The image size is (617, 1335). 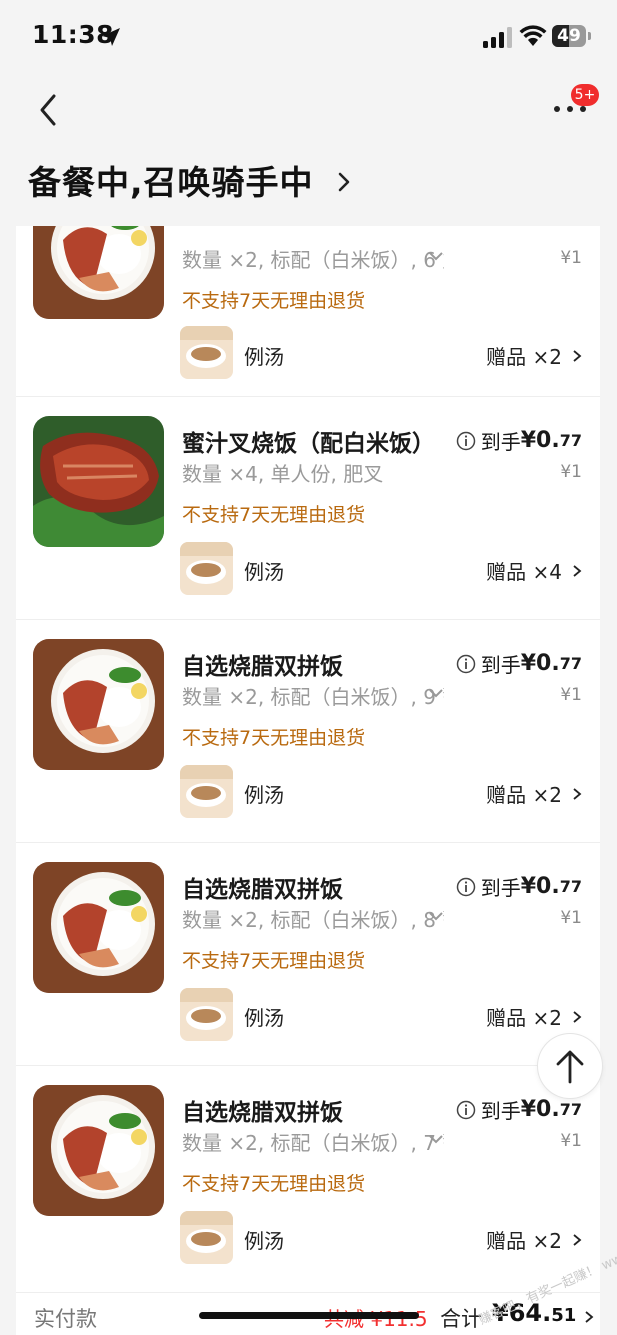 What do you see at coordinates (569, 36) in the screenshot?
I see `battery-level: 49` at bounding box center [569, 36].